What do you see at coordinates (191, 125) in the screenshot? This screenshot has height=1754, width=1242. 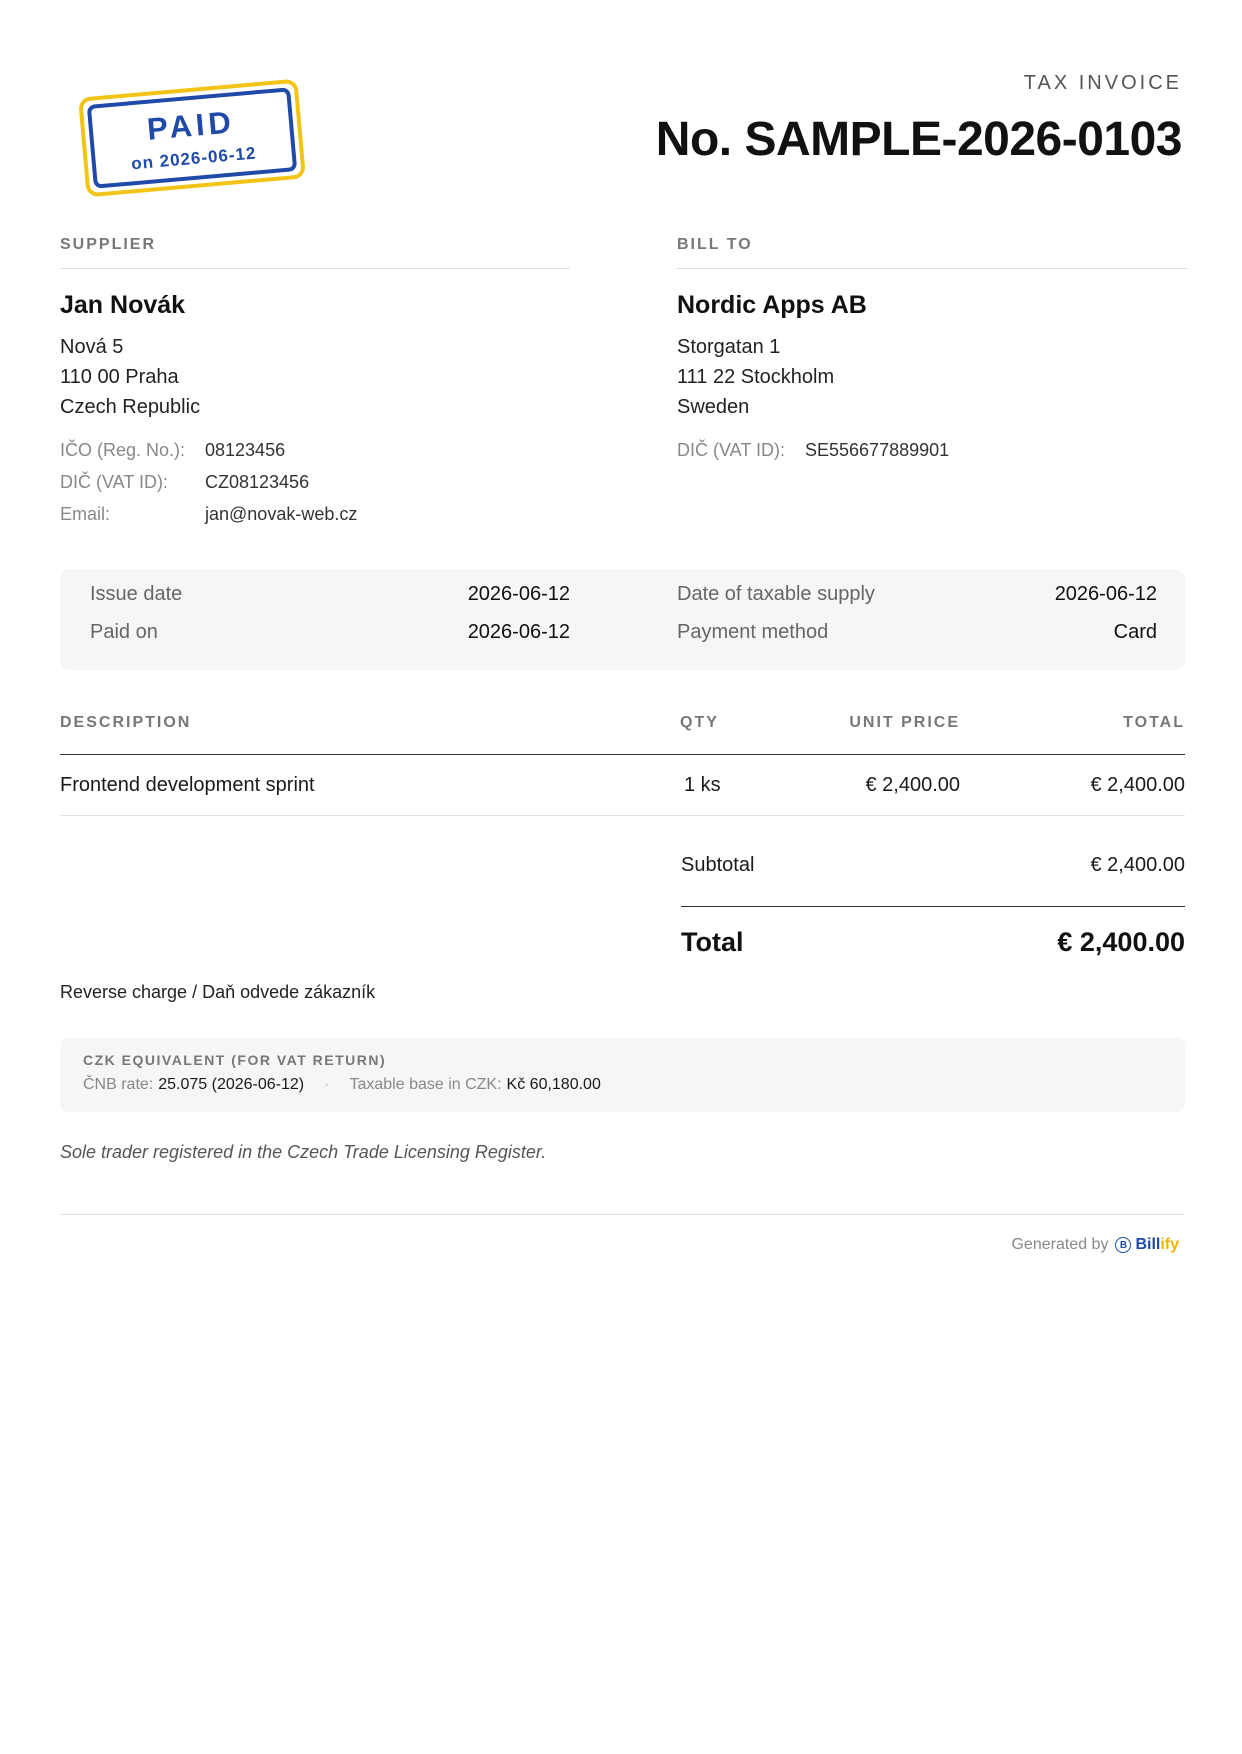 I see `stamp-title: PAID` at bounding box center [191, 125].